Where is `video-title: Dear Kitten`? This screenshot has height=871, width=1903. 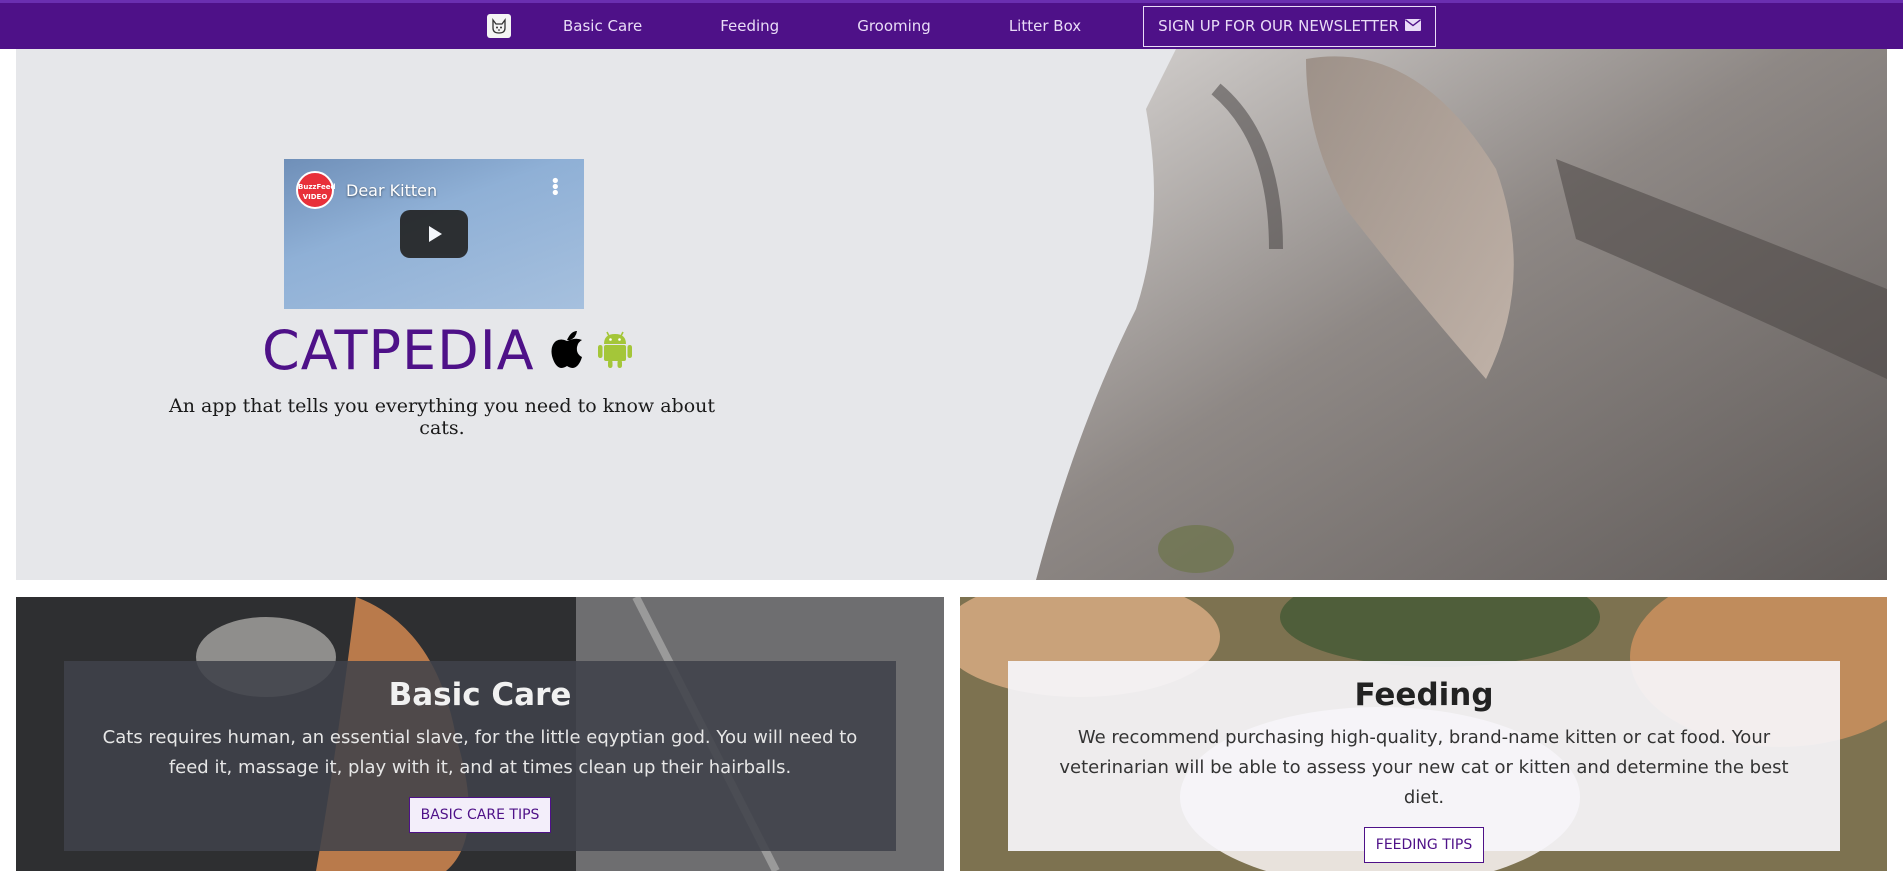
video-title: Dear Kitten is located at coordinates (391, 190).